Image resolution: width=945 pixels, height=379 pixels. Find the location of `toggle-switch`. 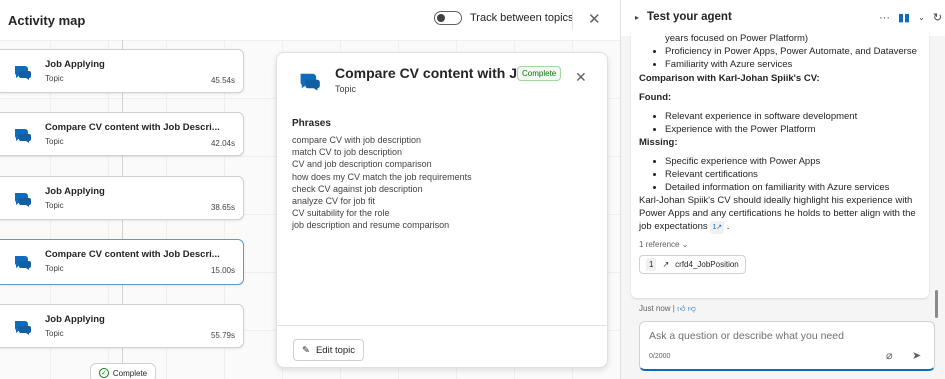

toggle-switch is located at coordinates (448, 18).